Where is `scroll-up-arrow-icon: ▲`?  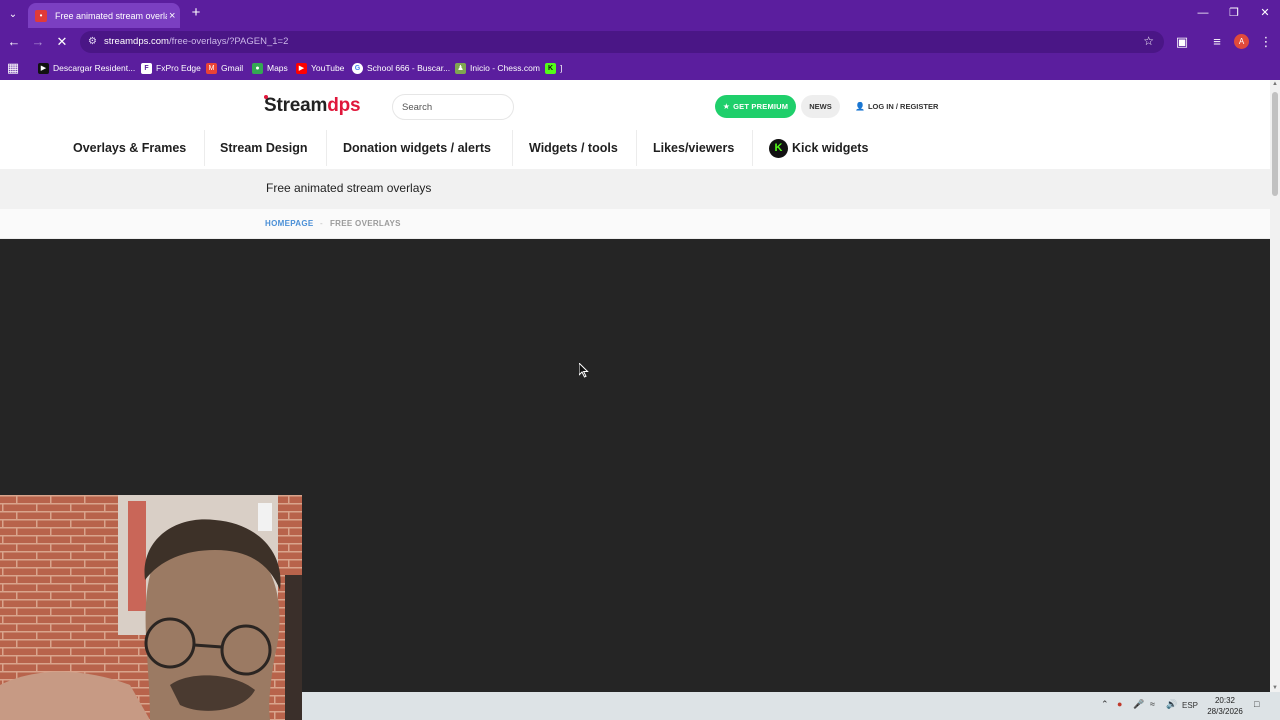
scroll-up-arrow-icon: ▲ is located at coordinates (1275, 84).